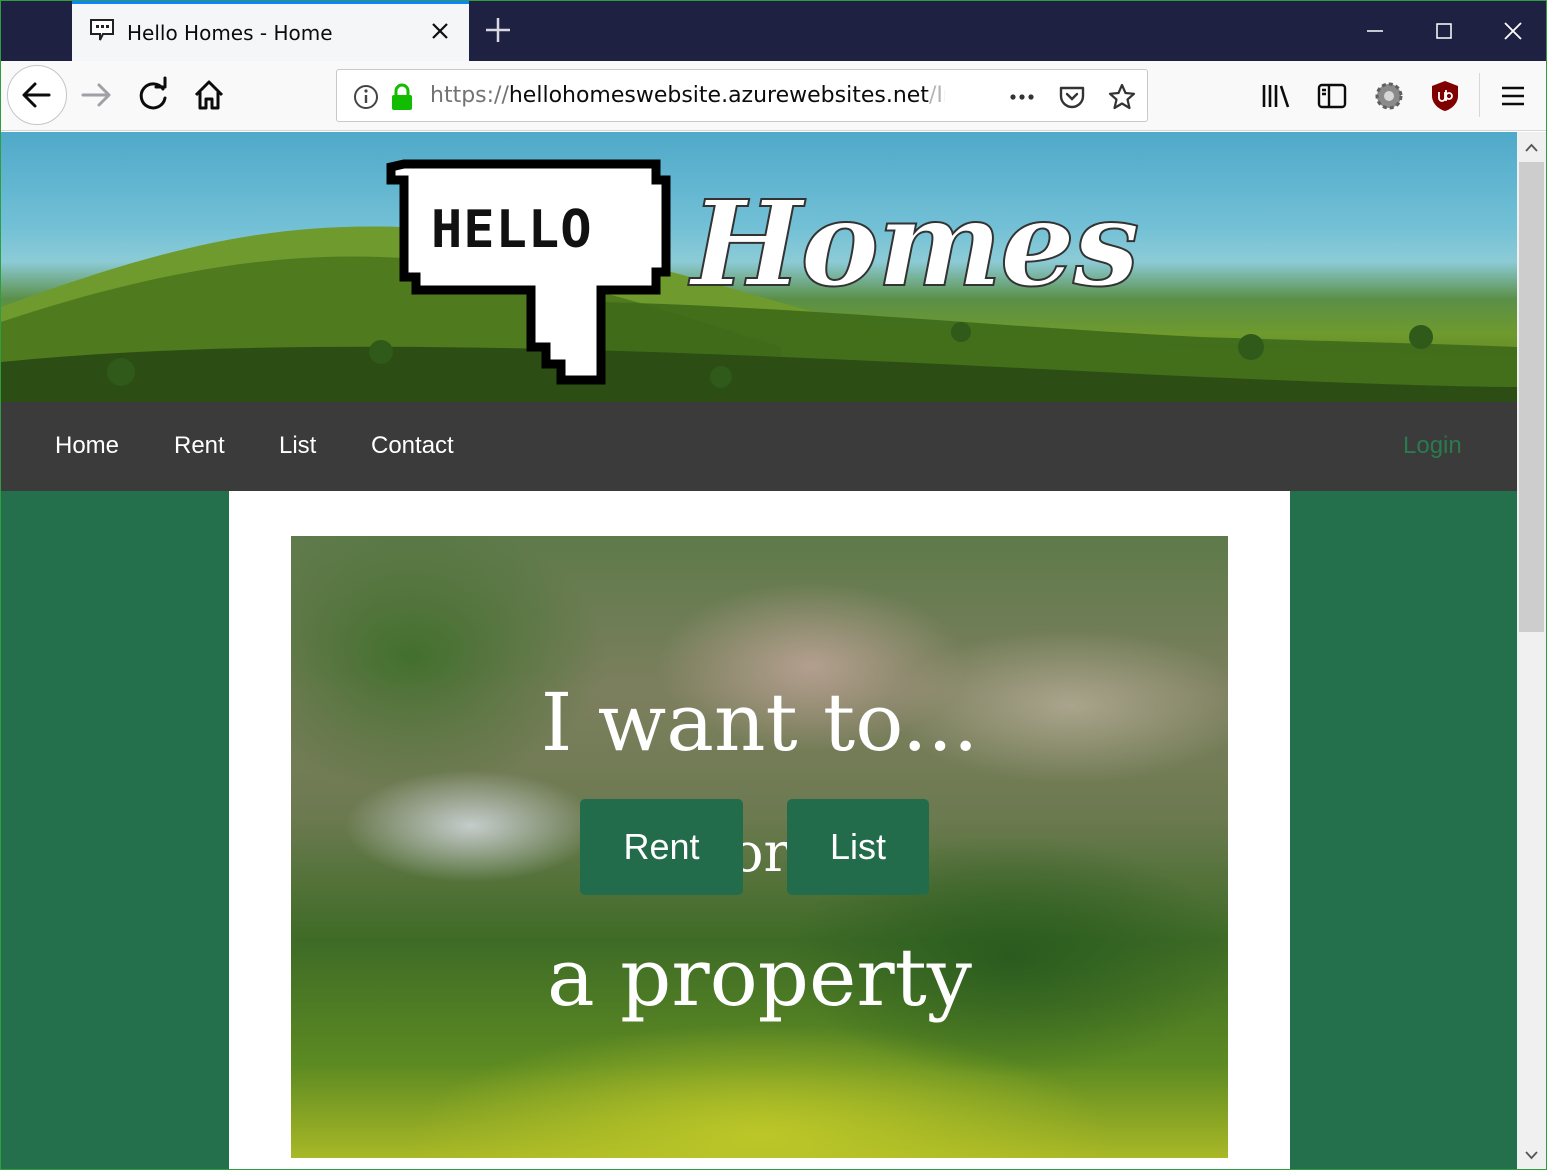  What do you see at coordinates (97, 95) in the screenshot?
I see `forward-arrow-icon` at bounding box center [97, 95].